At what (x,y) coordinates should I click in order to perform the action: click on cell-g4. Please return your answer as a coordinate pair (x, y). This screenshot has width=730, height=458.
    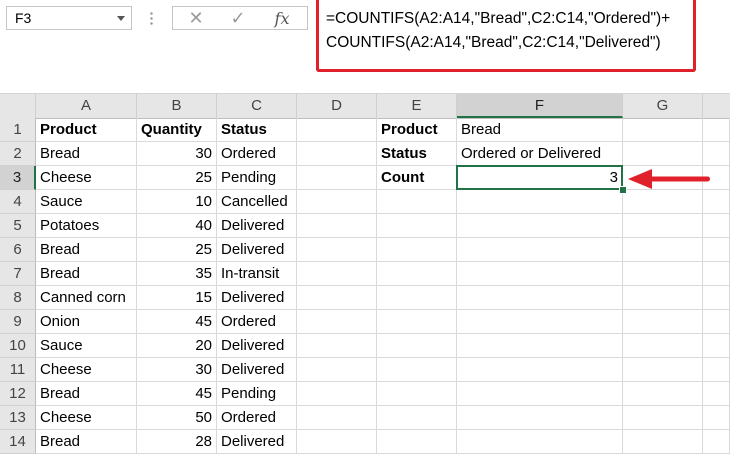
    Looking at the image, I should click on (663, 202).